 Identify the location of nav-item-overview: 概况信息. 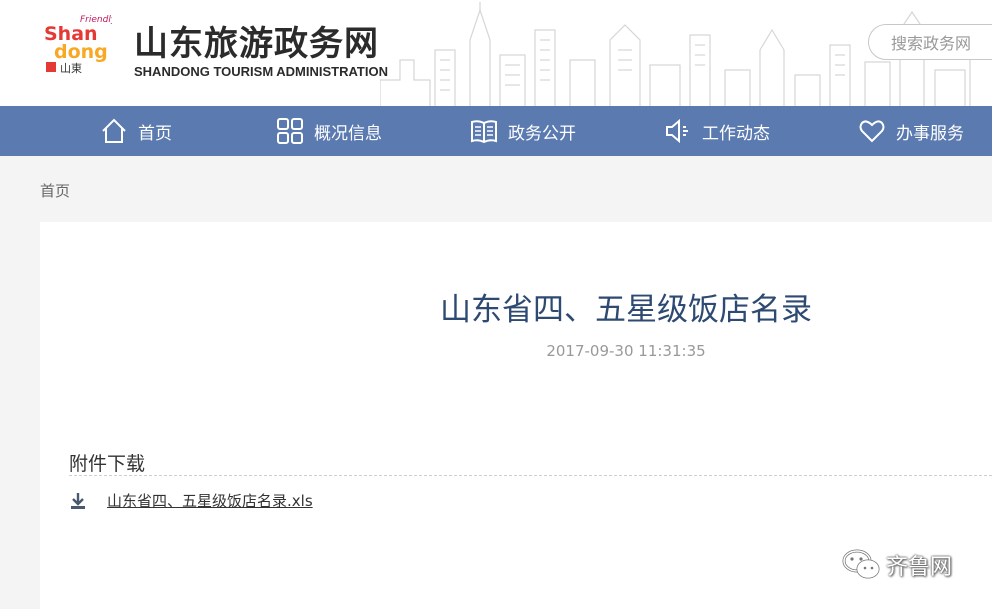
(329, 131).